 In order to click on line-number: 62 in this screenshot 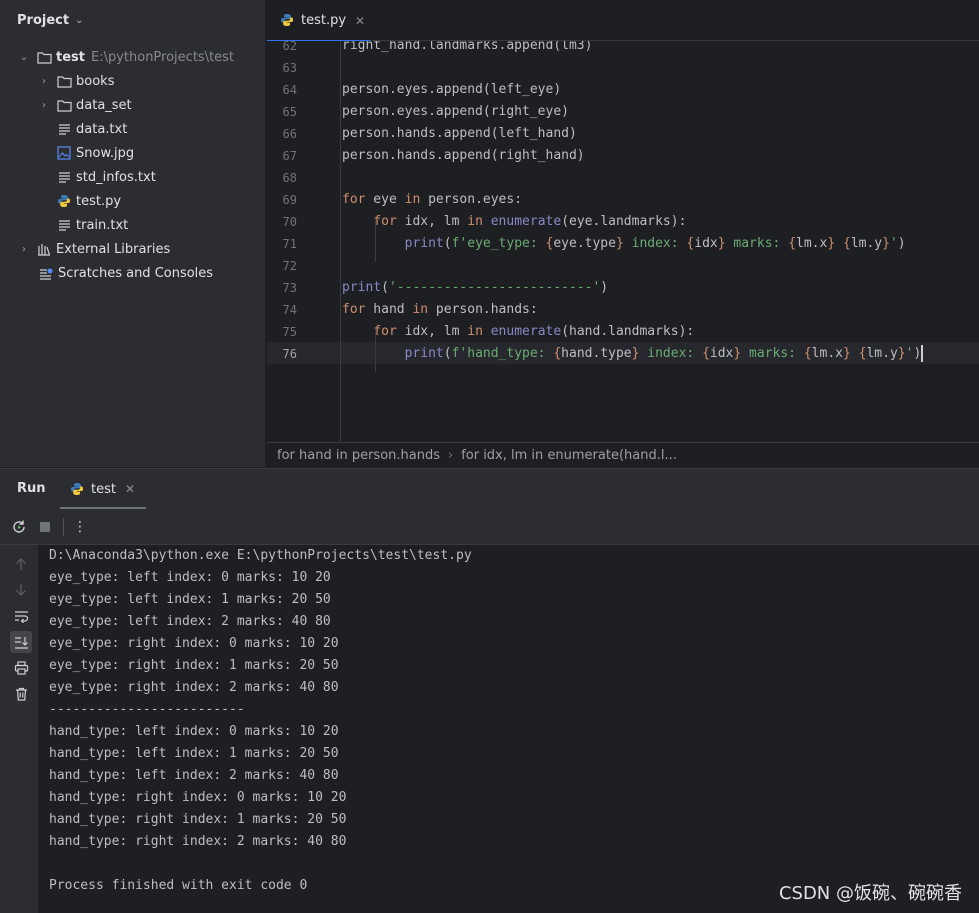, I will do `click(289, 47)`.